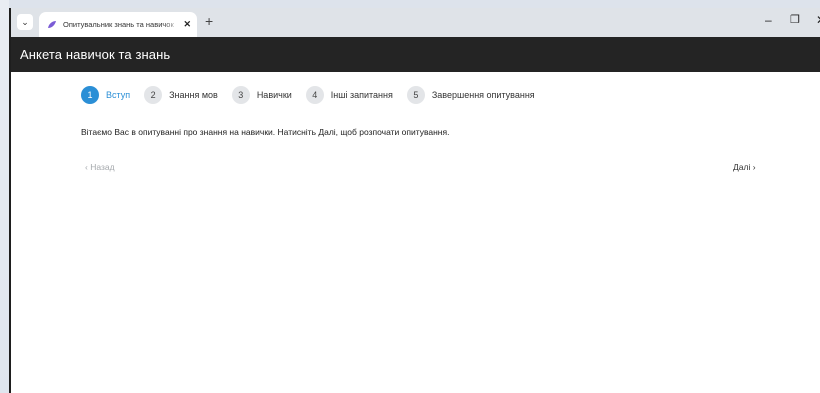 Image resolution: width=820 pixels, height=393 pixels. What do you see at coordinates (483, 95) in the screenshot?
I see `step-label: Завершення опитування` at bounding box center [483, 95].